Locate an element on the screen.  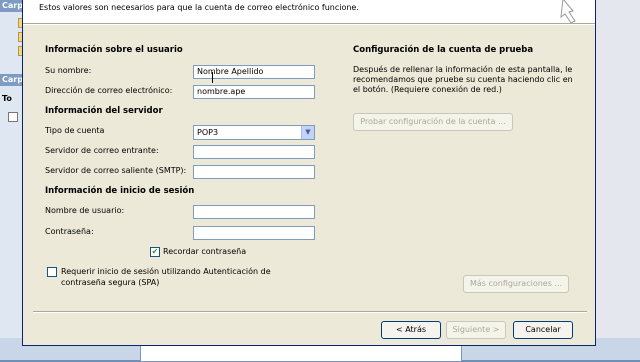
logon-info-heading: Información de inicio de sesión is located at coordinates (120, 191).